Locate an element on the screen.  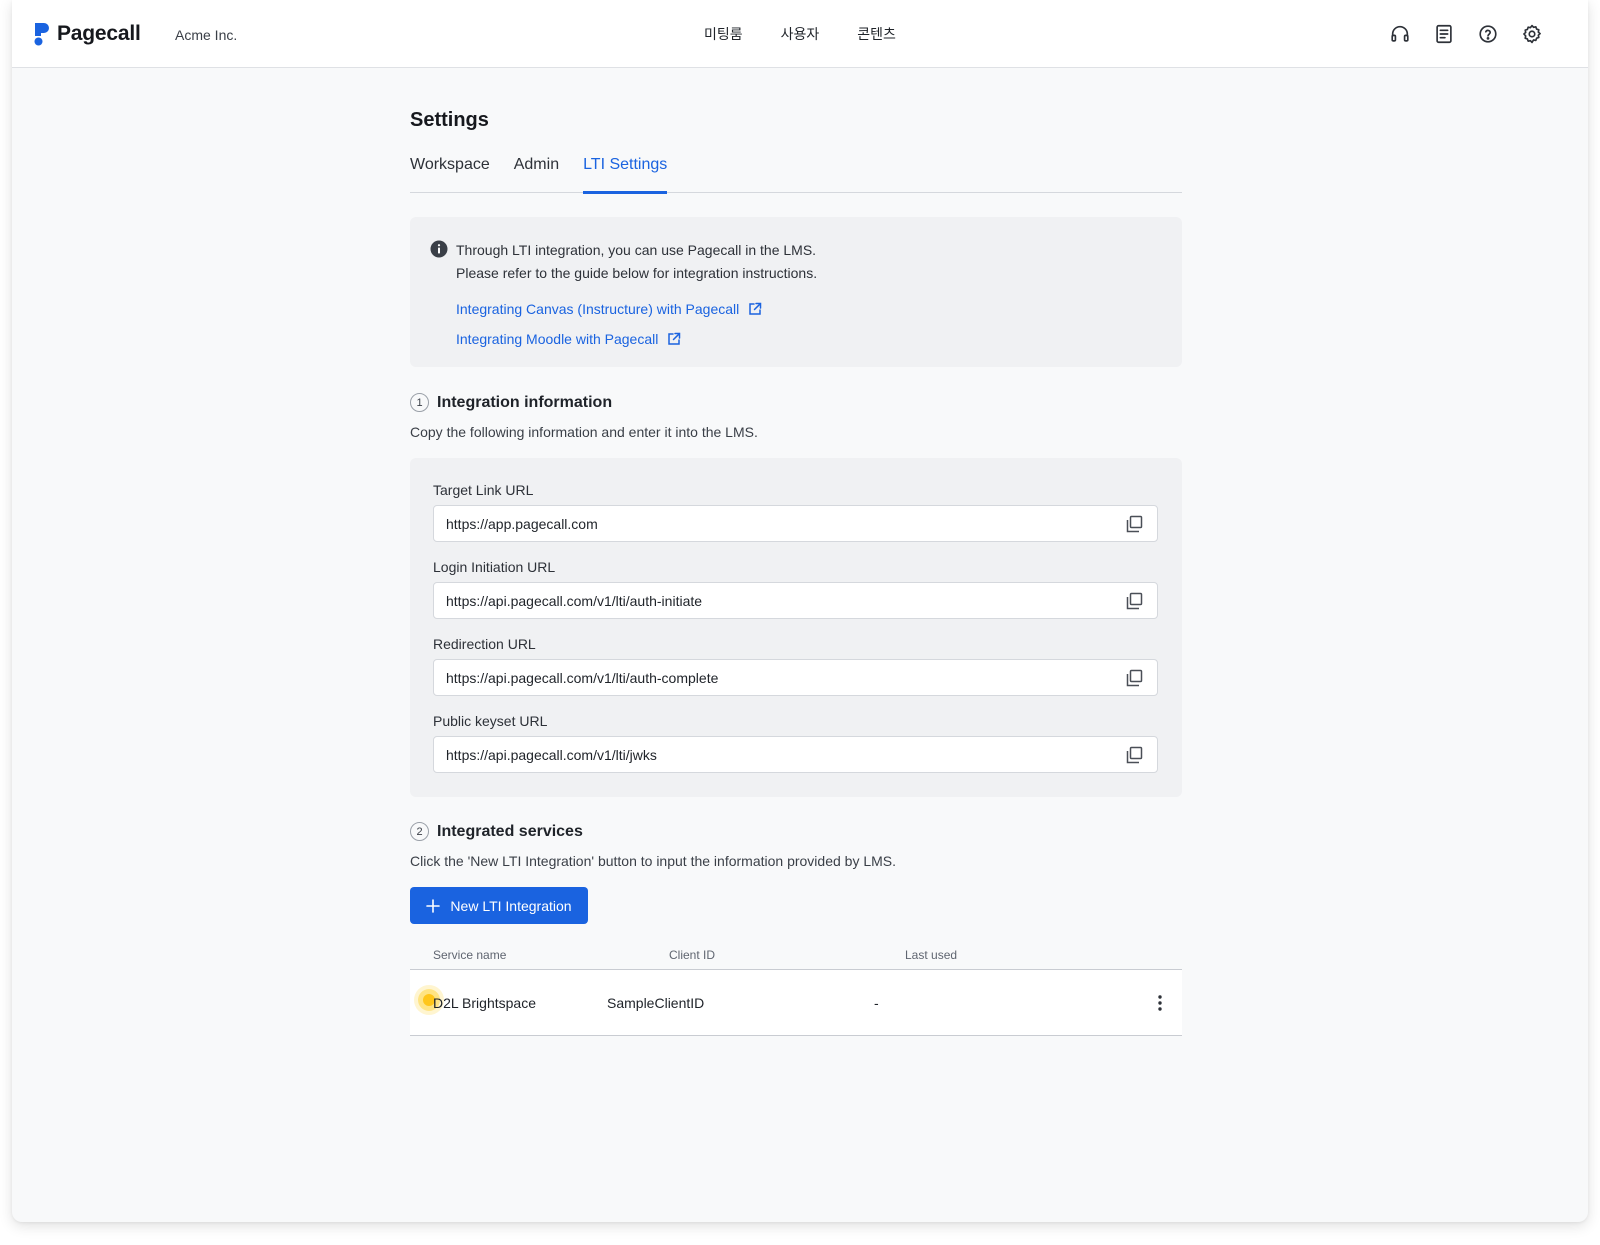
nav-item-contents: 콘텐츠 is located at coordinates (876, 34).